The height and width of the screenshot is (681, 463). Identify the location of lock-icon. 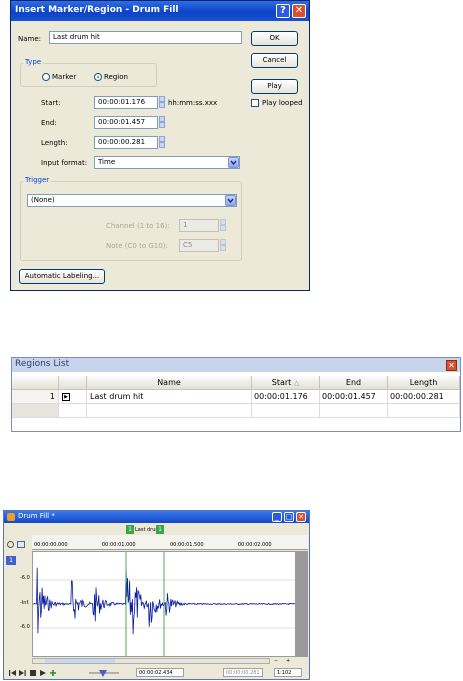
(10, 544).